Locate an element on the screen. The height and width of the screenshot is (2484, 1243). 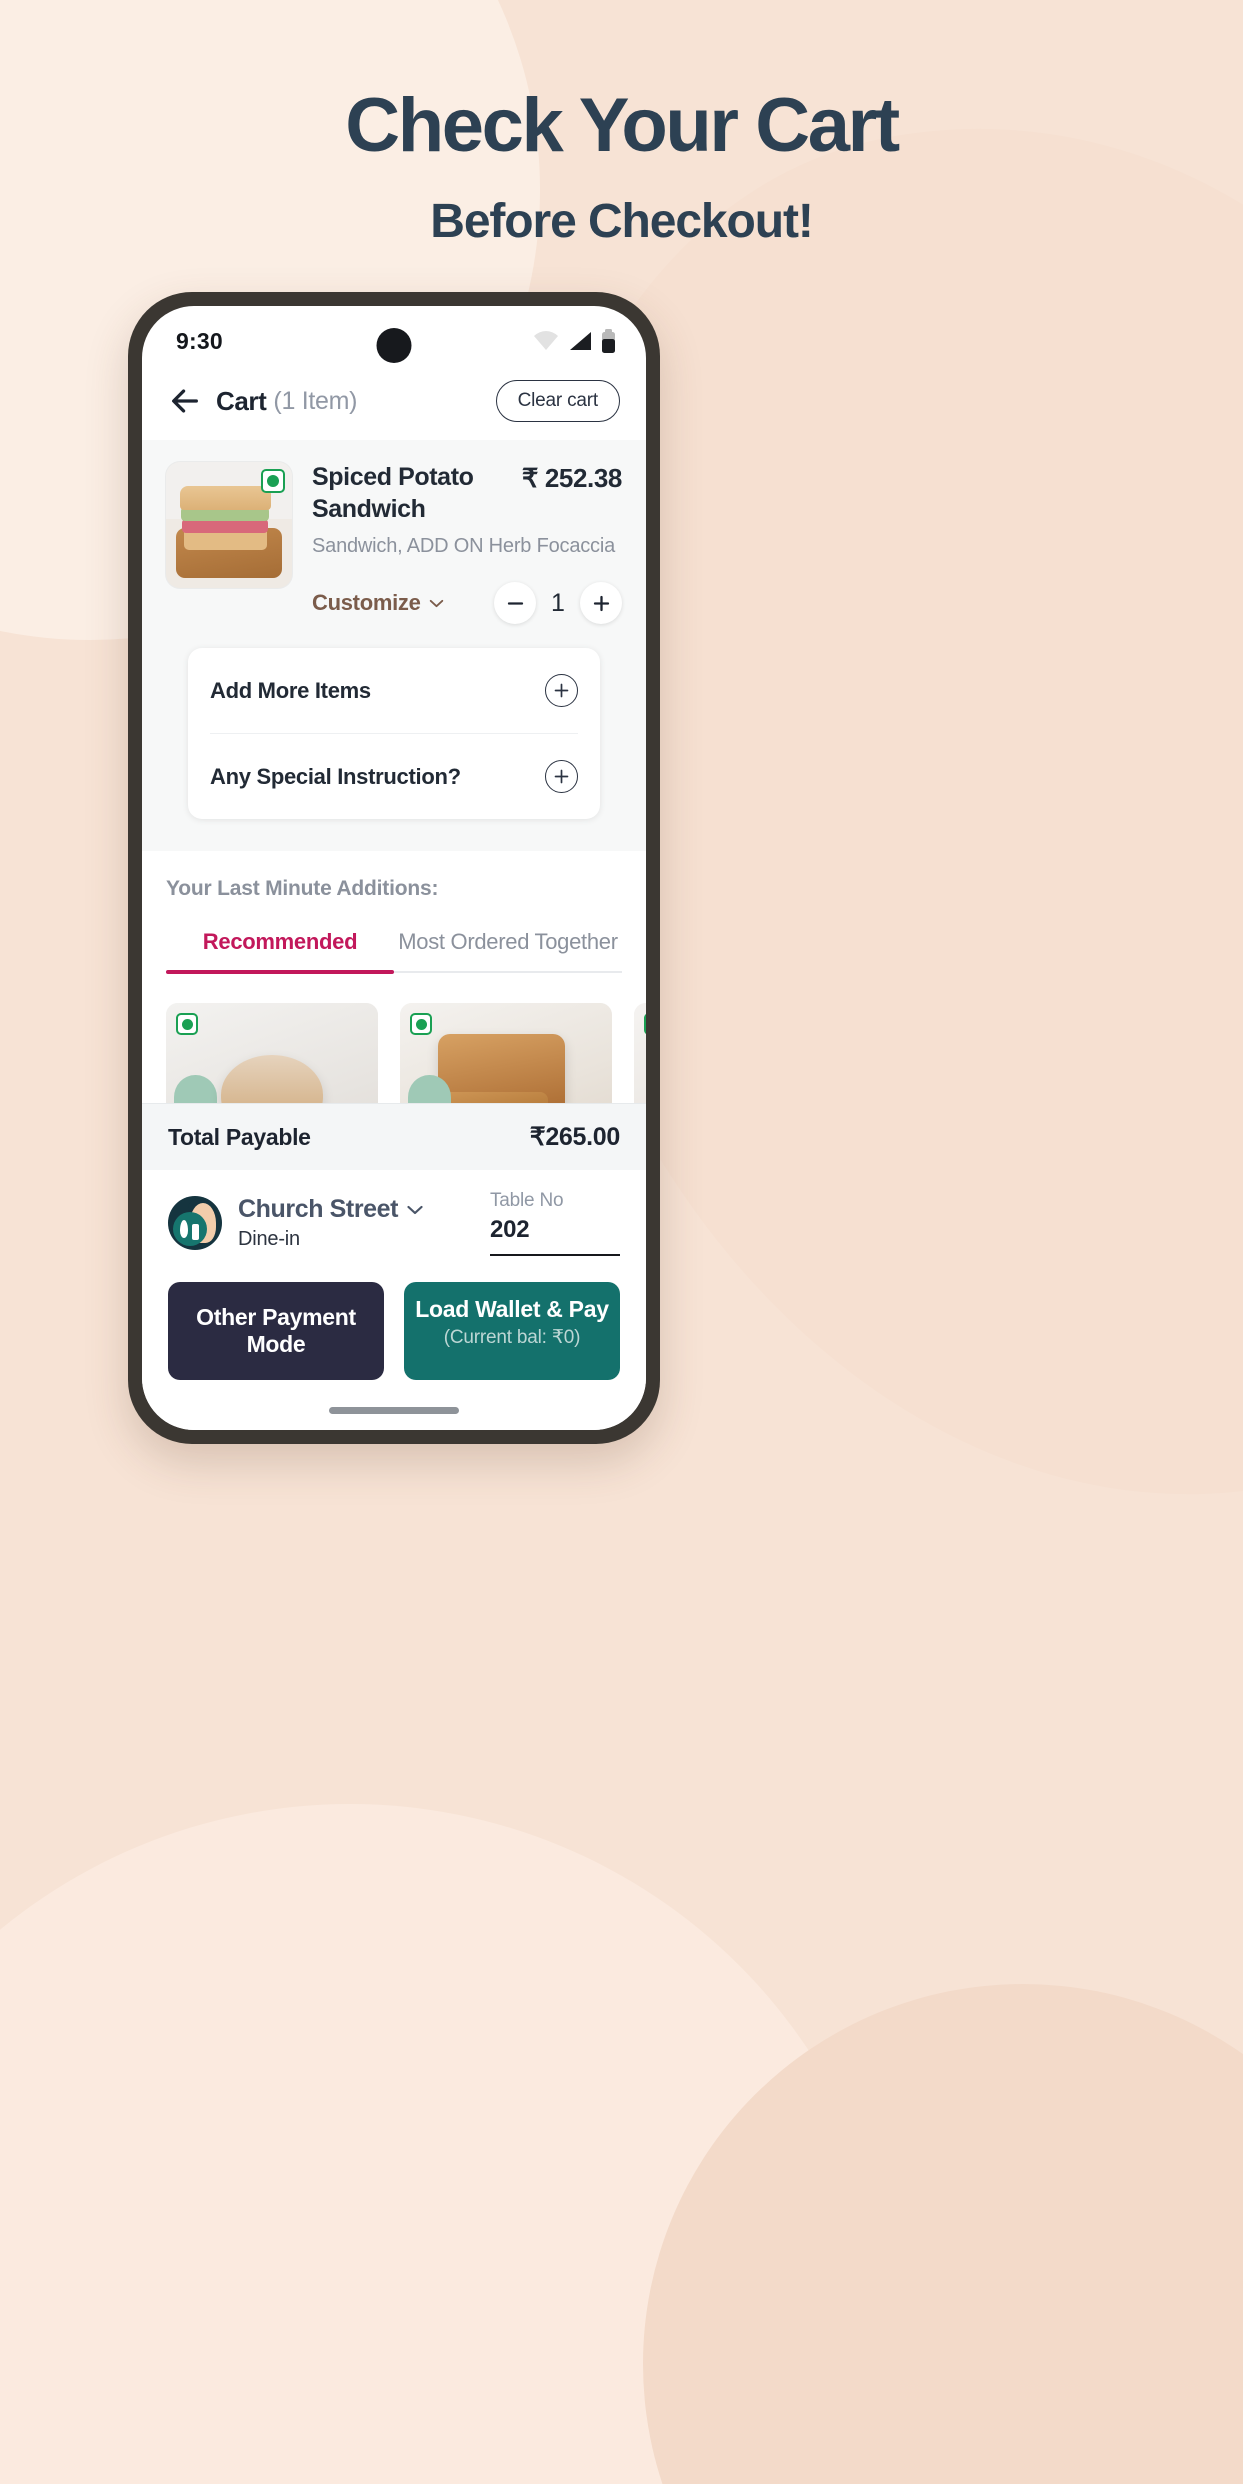
food-card: Add CUSTOMIZABLE Classic Cold Coffee is located at coordinates (640, 1053).